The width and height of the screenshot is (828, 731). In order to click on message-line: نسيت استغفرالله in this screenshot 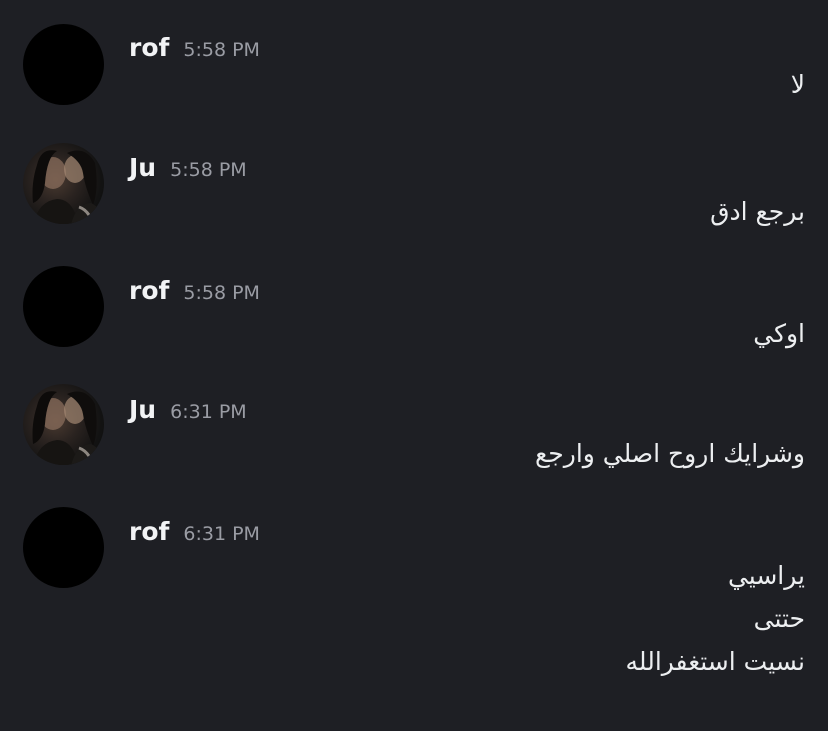, I will do `click(715, 661)`.